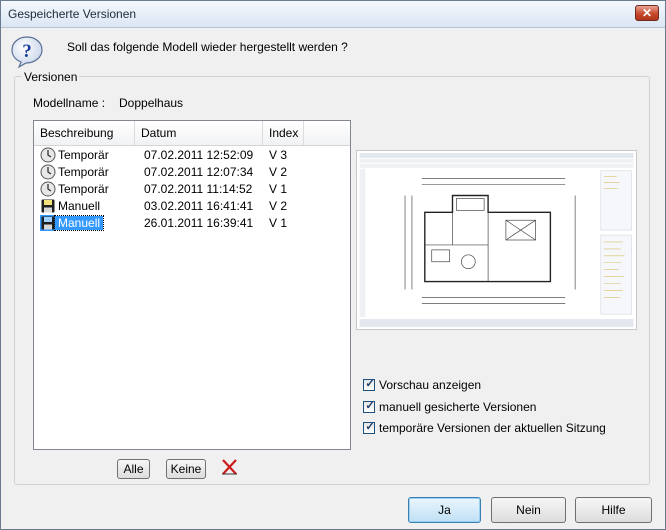 Image resolution: width=666 pixels, height=530 pixels. What do you see at coordinates (528, 510) in the screenshot?
I see `no-button: Nein` at bounding box center [528, 510].